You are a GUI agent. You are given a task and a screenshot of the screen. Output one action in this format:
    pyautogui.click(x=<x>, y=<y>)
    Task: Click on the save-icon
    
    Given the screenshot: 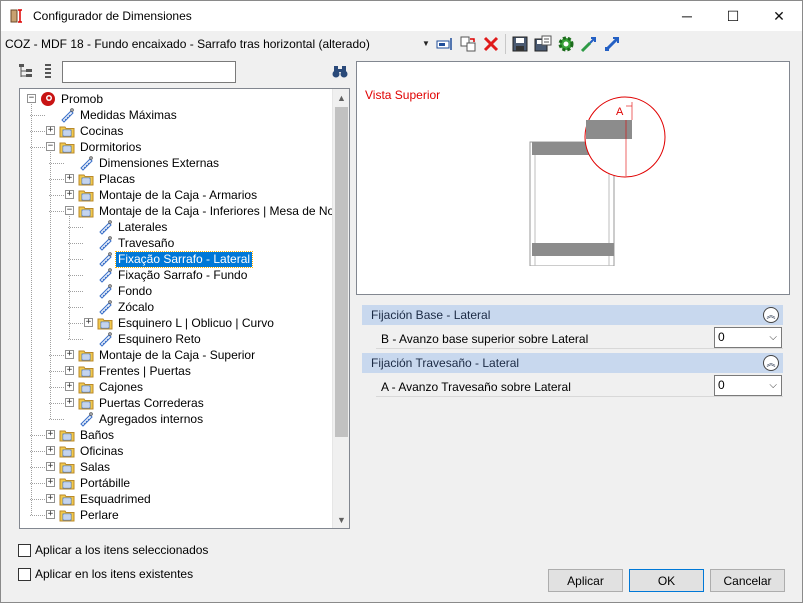 What is the action you would take?
    pyautogui.click(x=520, y=44)
    